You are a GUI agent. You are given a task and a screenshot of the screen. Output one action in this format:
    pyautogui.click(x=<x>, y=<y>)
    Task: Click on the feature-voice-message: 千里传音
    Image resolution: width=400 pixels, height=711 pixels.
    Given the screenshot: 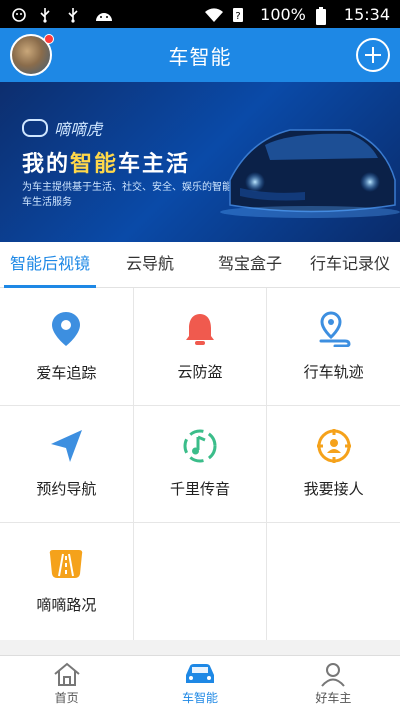 What is the action you would take?
    pyautogui.click(x=200, y=464)
    